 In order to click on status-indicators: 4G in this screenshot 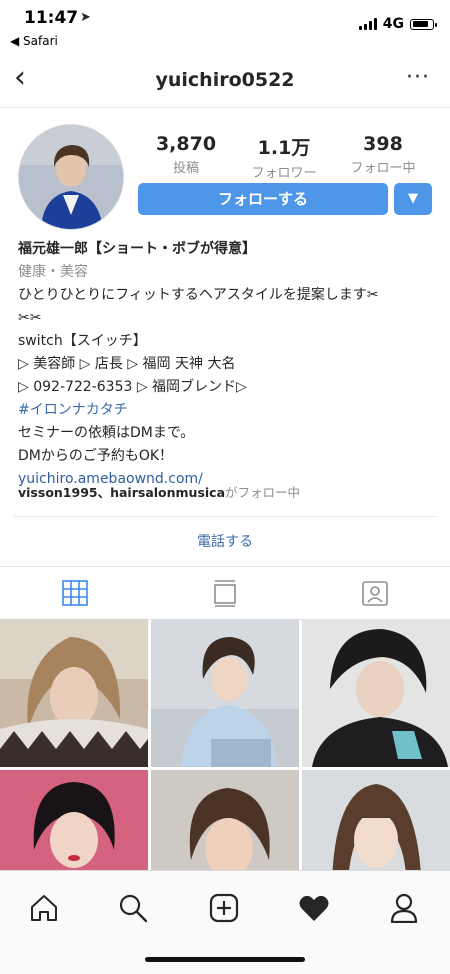, I will do `click(397, 24)`.